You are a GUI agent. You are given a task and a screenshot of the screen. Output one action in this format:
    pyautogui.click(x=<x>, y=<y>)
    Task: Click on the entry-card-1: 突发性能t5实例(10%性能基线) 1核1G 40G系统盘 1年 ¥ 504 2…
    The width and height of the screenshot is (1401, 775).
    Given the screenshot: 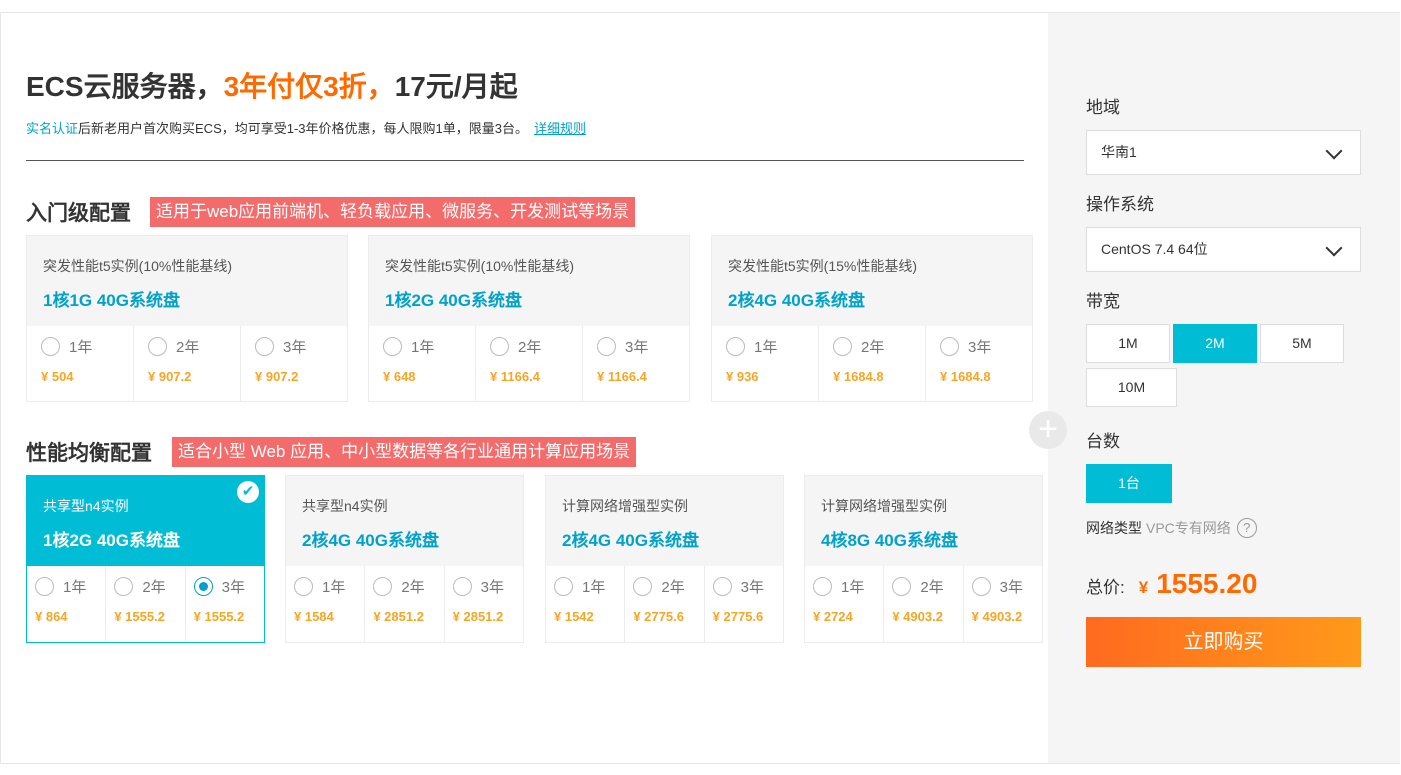 What is the action you would take?
    pyautogui.click(x=187, y=318)
    